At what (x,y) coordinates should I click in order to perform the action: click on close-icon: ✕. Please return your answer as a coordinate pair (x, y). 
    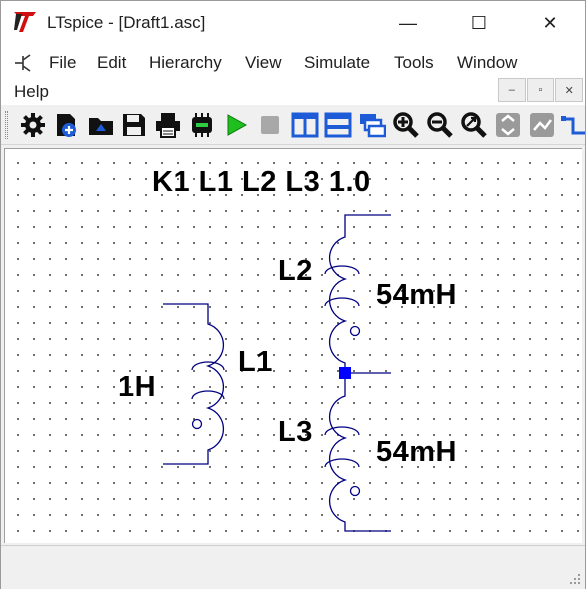
    Looking at the image, I should click on (550, 22).